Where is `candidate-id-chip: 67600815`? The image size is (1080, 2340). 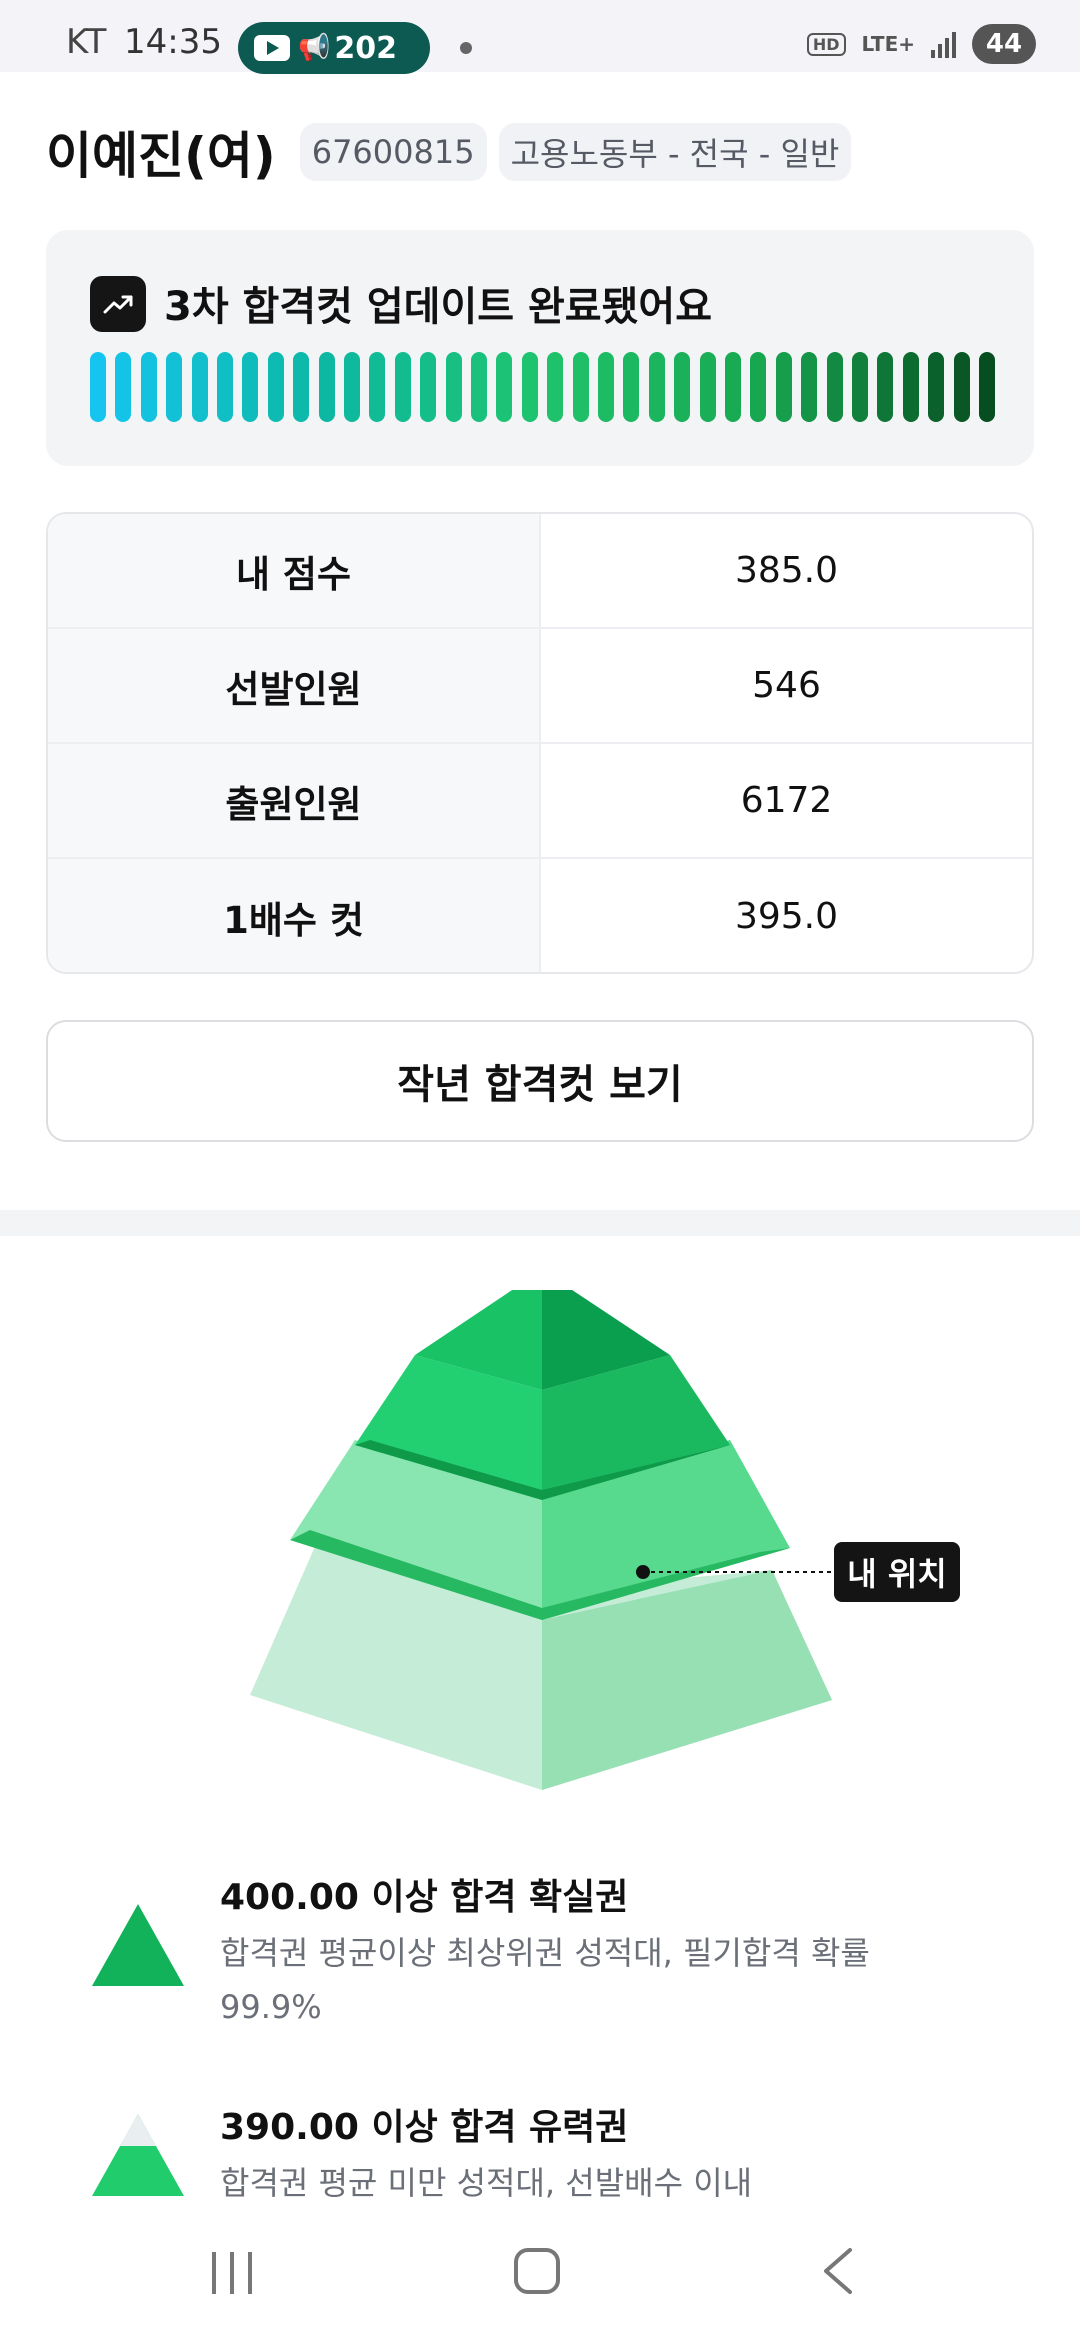 candidate-id-chip: 67600815 is located at coordinates (393, 152).